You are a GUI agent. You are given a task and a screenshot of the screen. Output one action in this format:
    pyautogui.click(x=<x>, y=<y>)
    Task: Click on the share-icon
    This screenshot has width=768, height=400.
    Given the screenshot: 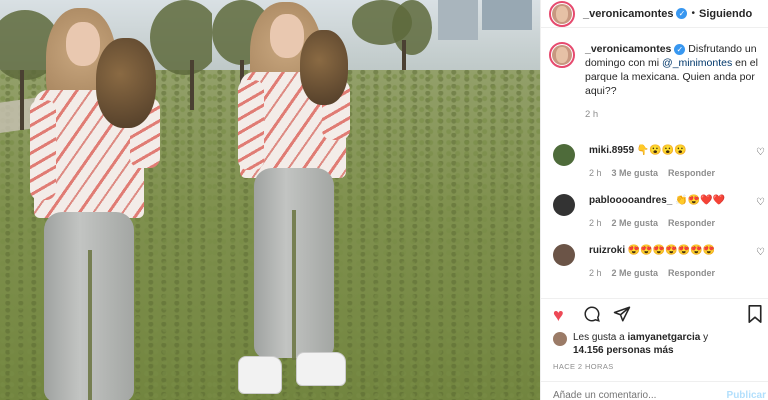 What is the action you would take?
    pyautogui.click(x=622, y=316)
    